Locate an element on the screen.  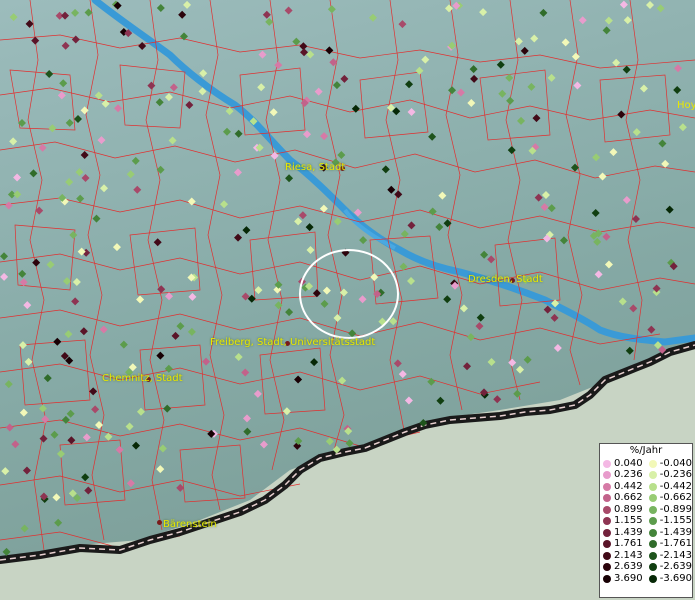
legend-entry-negative: -0.899 is located at coordinates (669, 509).